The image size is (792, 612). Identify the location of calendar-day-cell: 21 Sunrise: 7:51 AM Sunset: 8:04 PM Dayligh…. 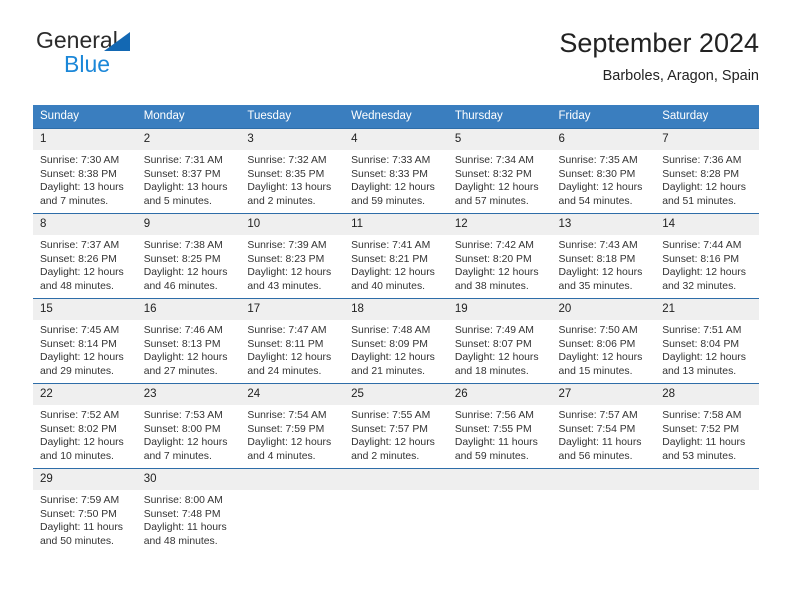
(707, 341).